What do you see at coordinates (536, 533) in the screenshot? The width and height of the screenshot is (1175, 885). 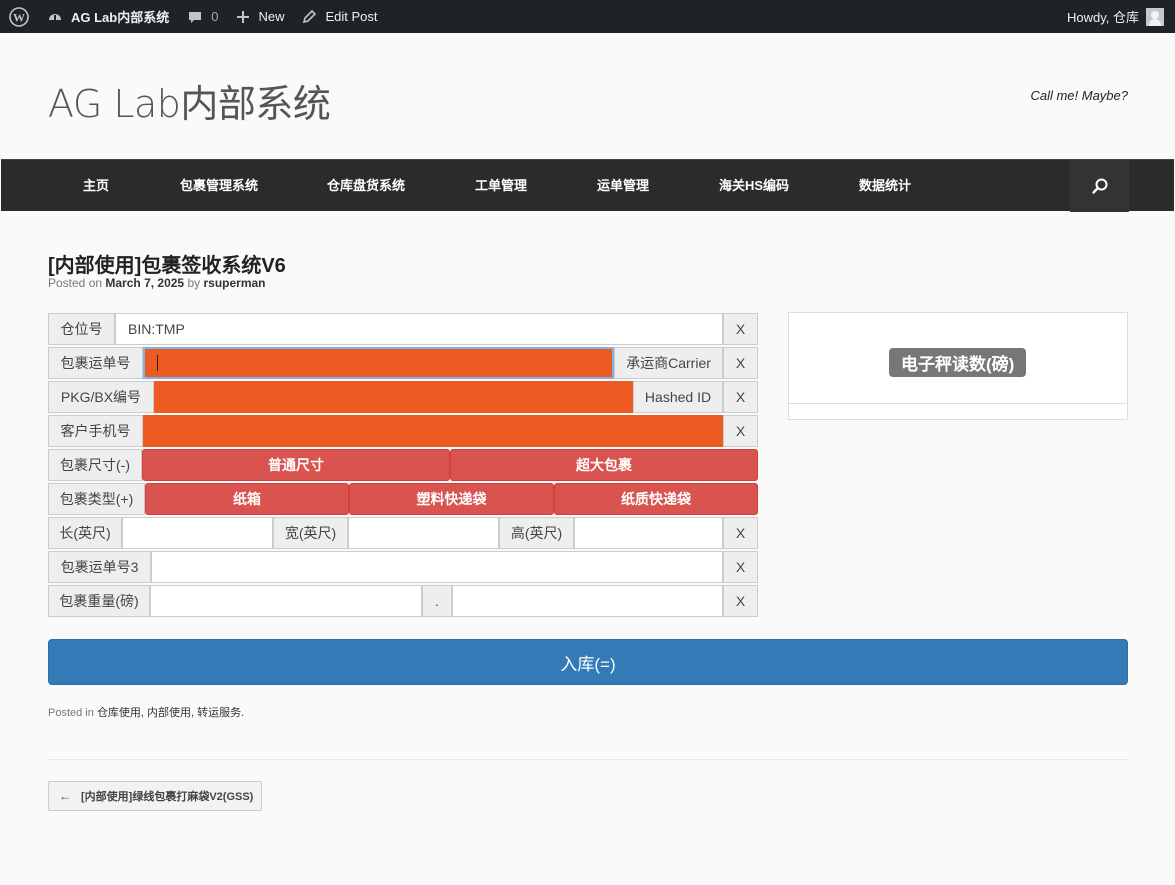 I see `height-label: 高(英尺)` at bounding box center [536, 533].